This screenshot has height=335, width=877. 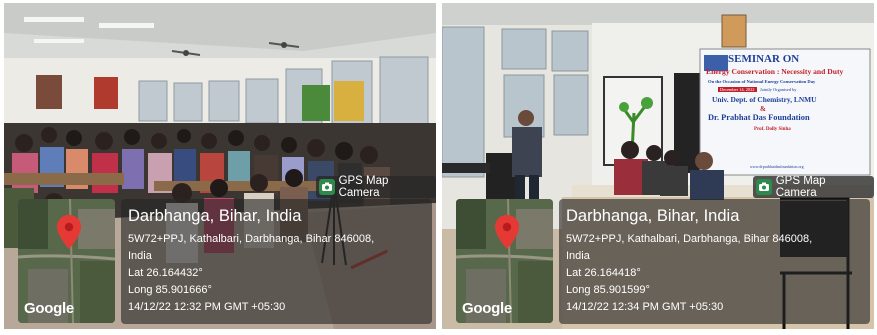 What do you see at coordinates (603, 273) in the screenshot?
I see `latitude: Lat 26.164418°` at bounding box center [603, 273].